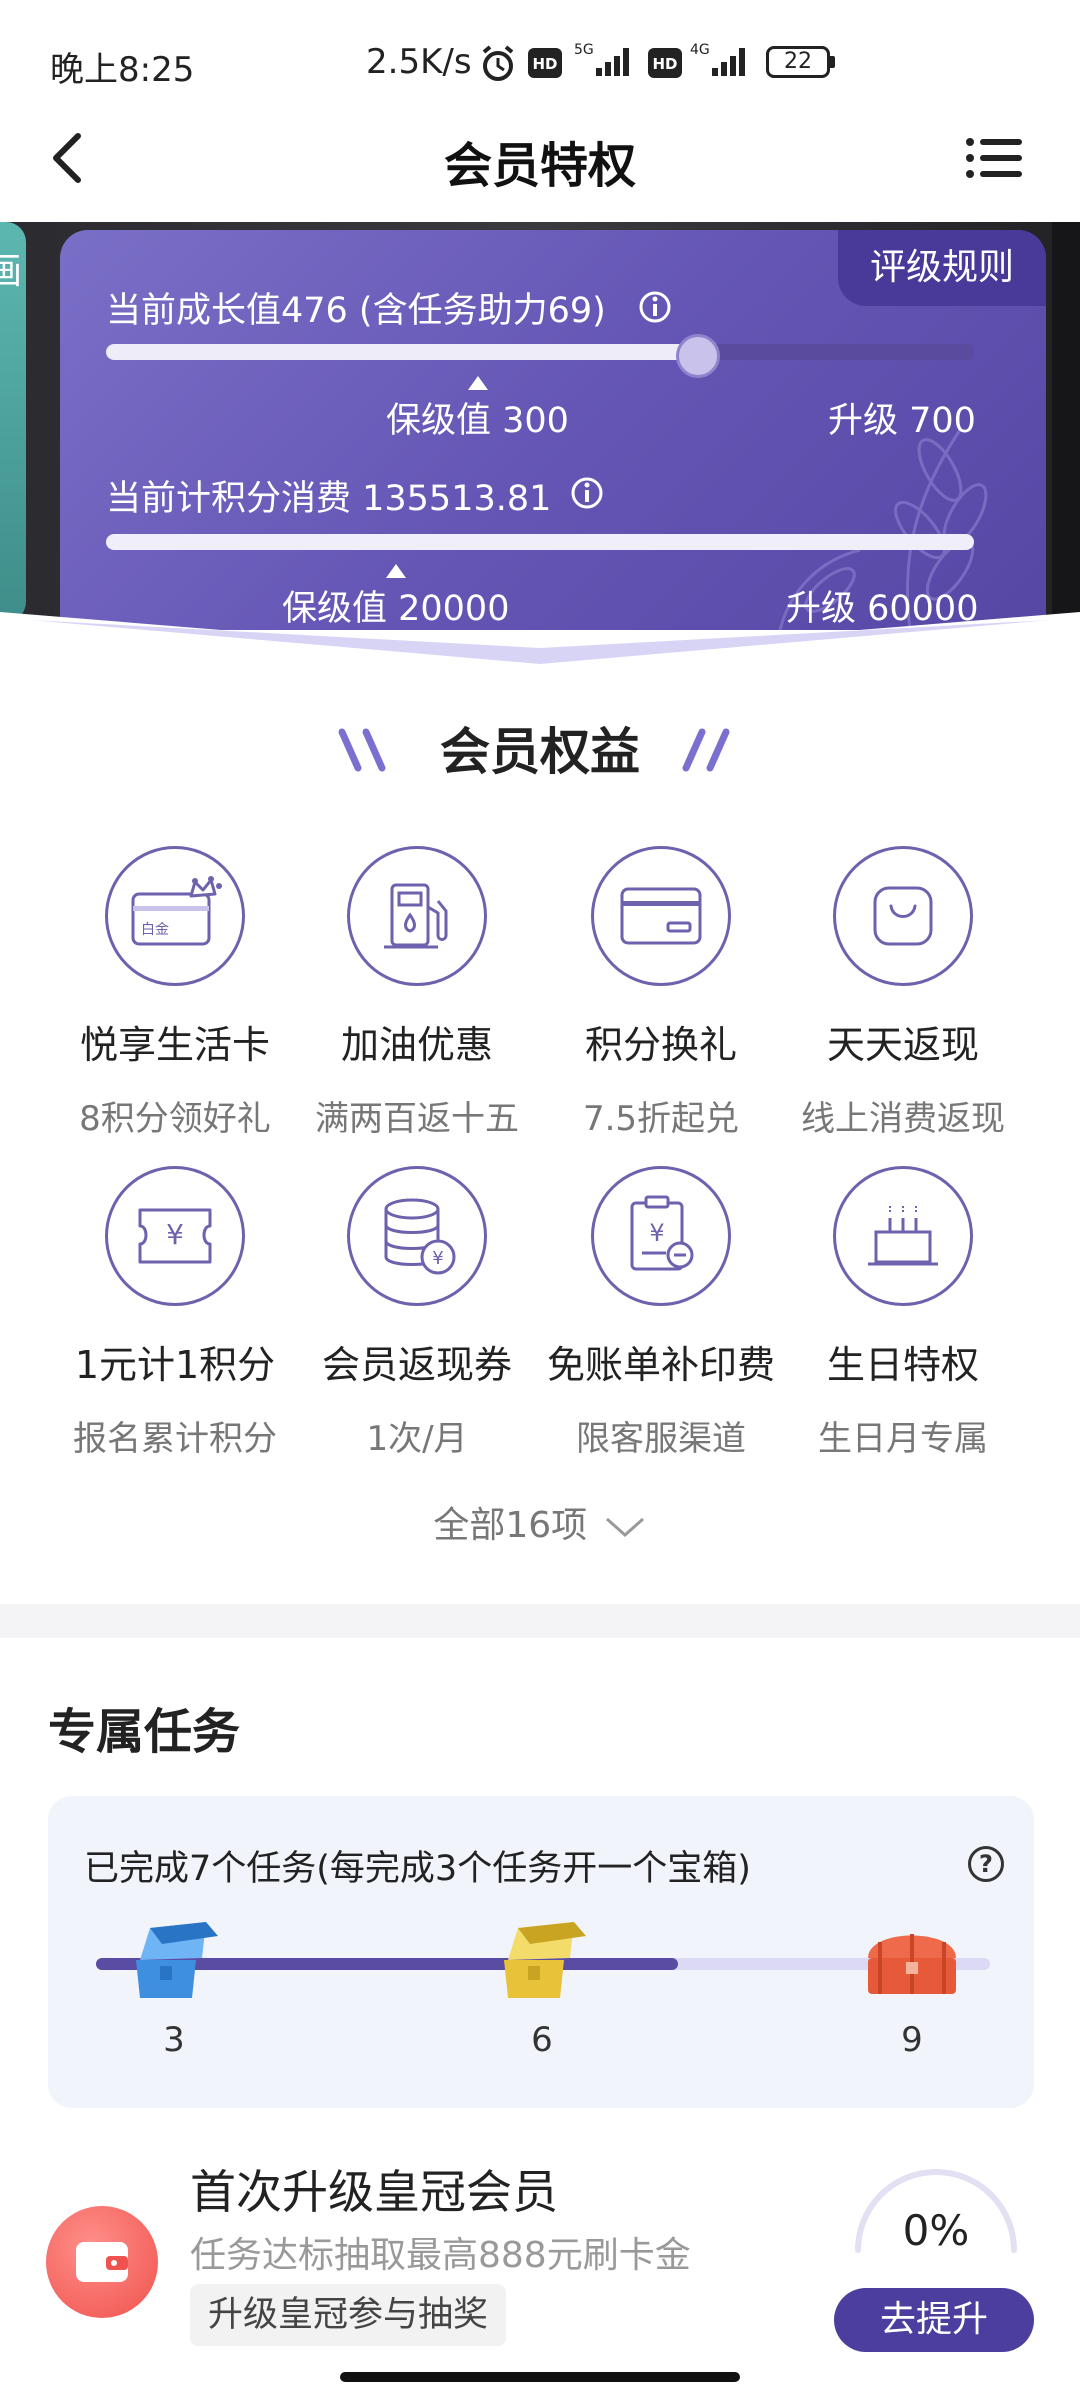 This screenshot has height=2400, width=1080. What do you see at coordinates (903, 993) in the screenshot?
I see `benefit-daily-cashback: 天天返现 线上消费返现` at bounding box center [903, 993].